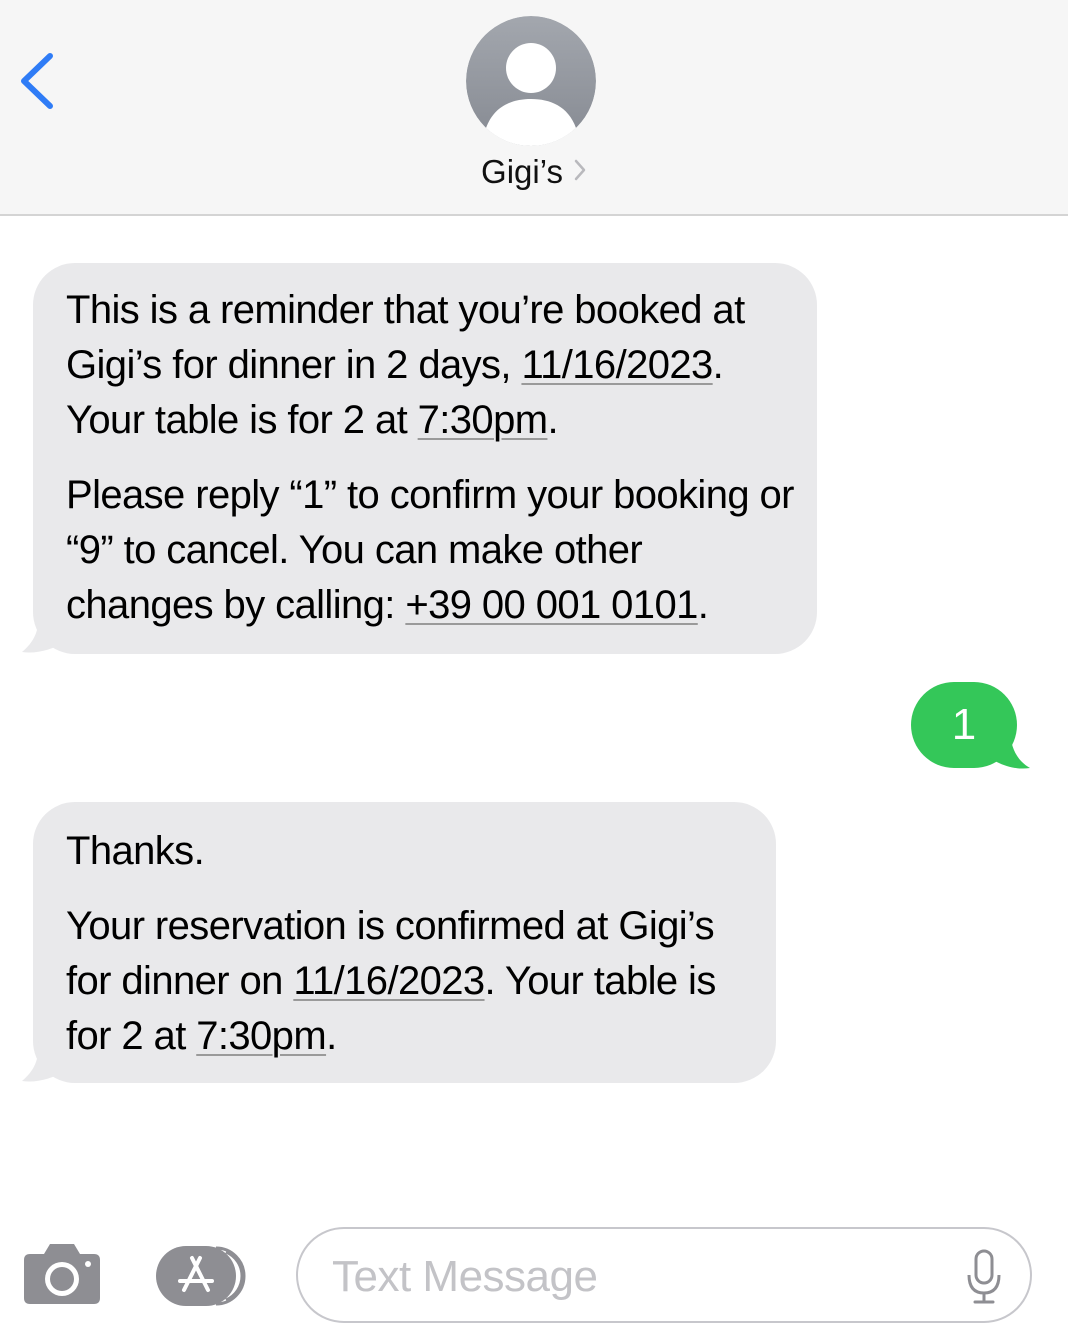 Image resolution: width=1068 pixels, height=1340 pixels. What do you see at coordinates (664, 1275) in the screenshot?
I see `message-input: Text Message` at bounding box center [664, 1275].